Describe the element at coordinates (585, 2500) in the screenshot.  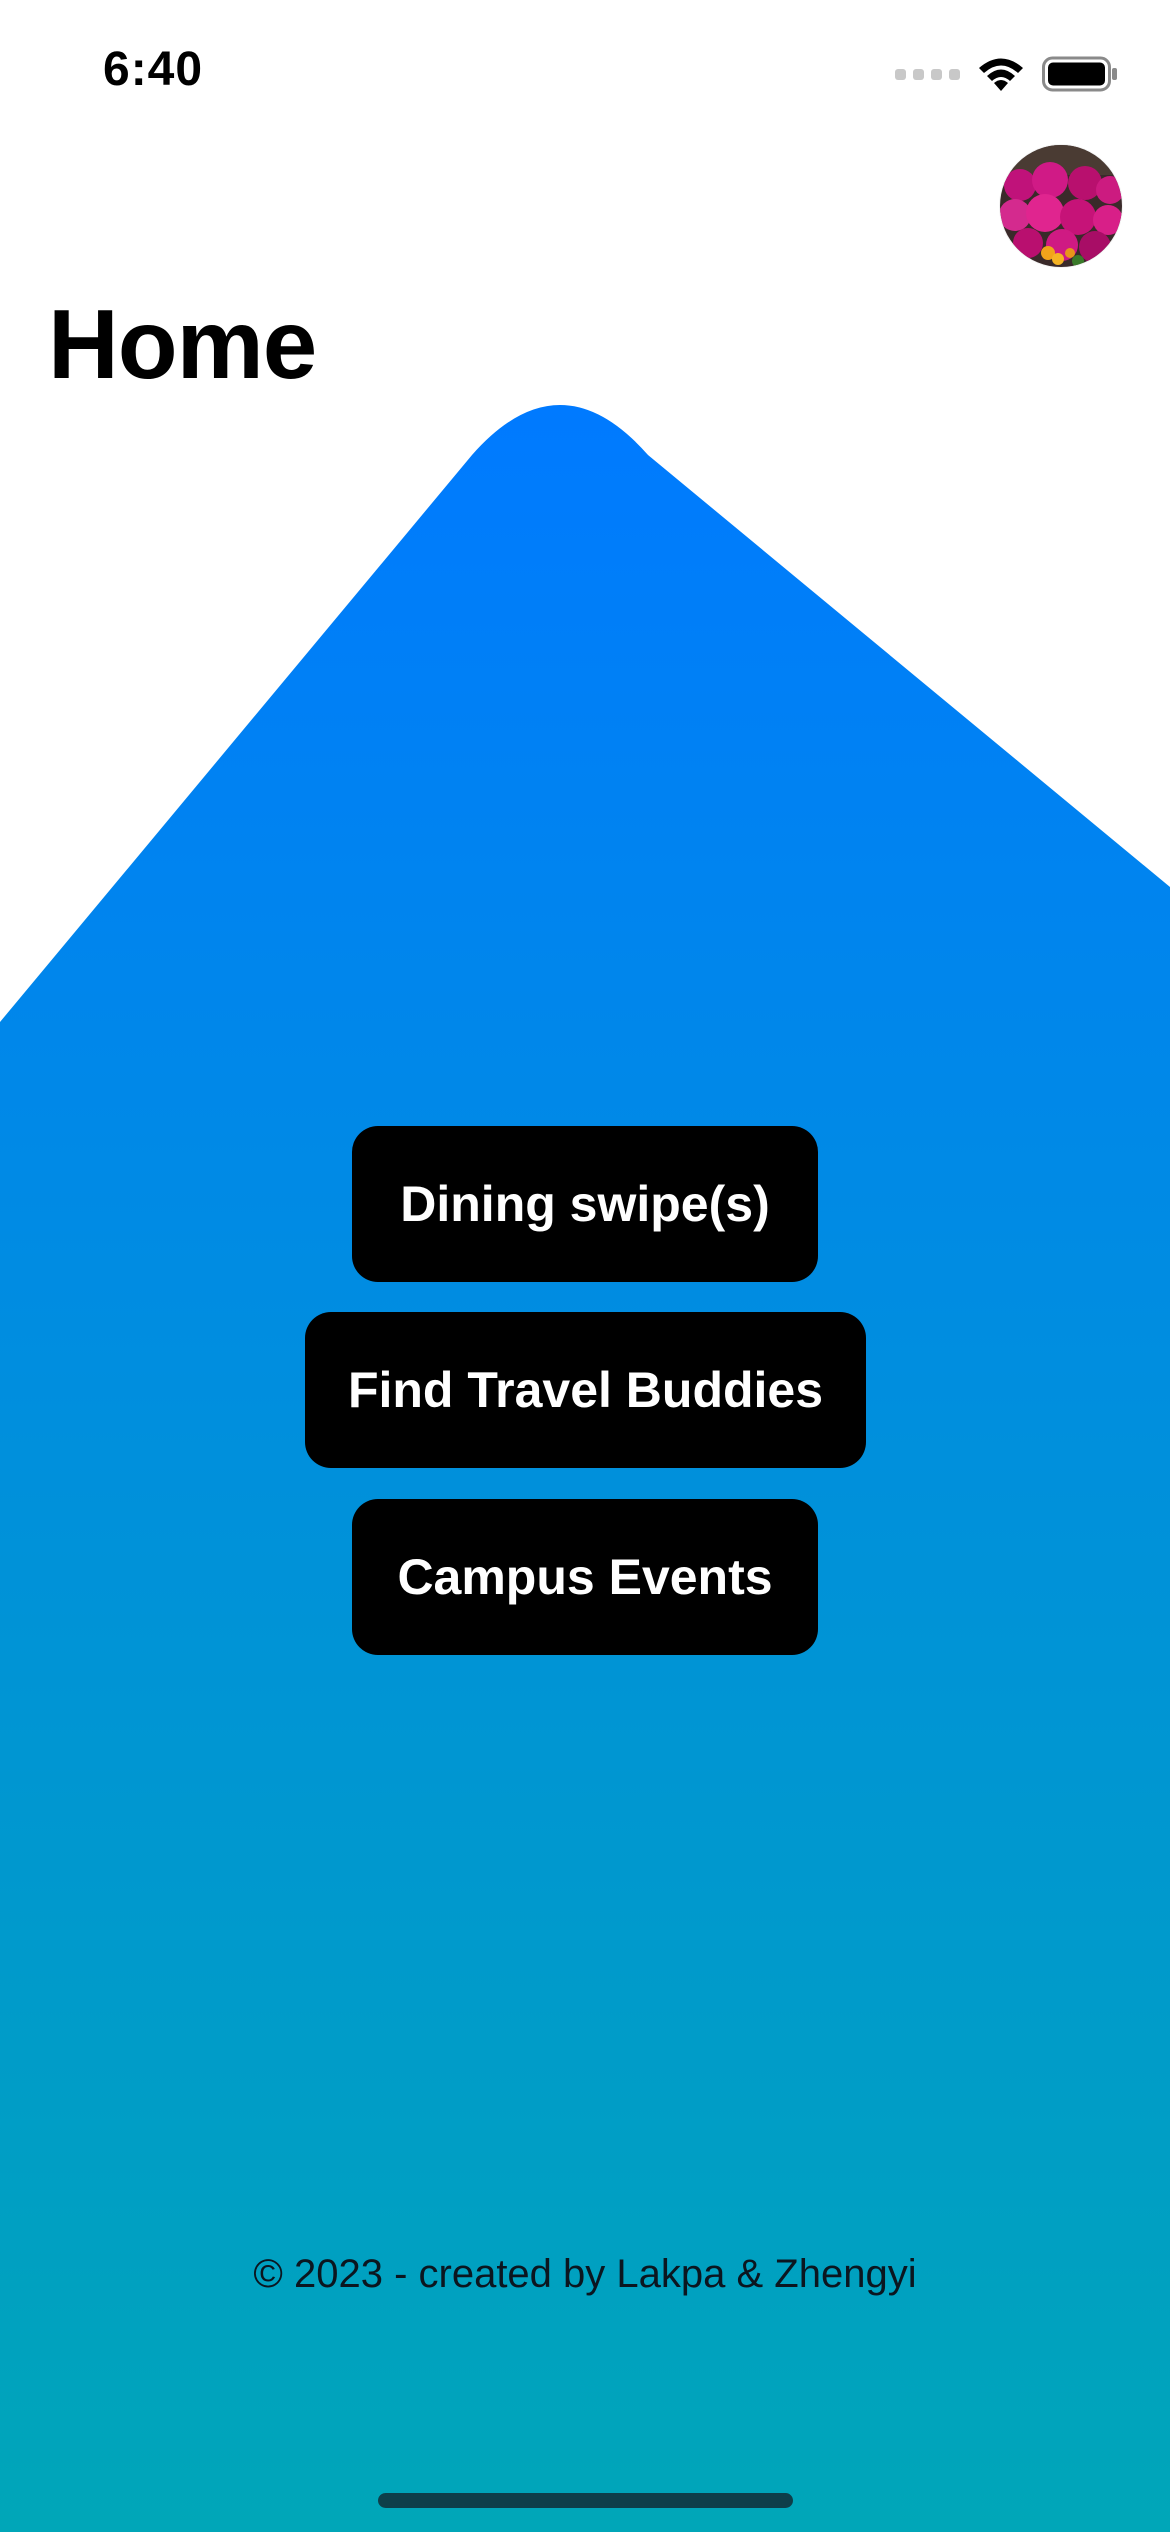
I see `home-indicator` at that location.